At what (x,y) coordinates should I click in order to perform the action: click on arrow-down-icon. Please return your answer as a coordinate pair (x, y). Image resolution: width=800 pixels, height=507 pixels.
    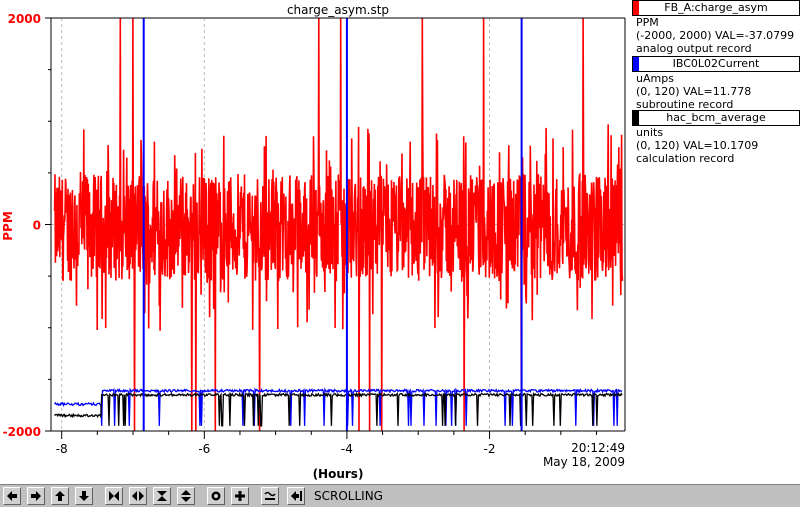
    Looking at the image, I should click on (84, 496).